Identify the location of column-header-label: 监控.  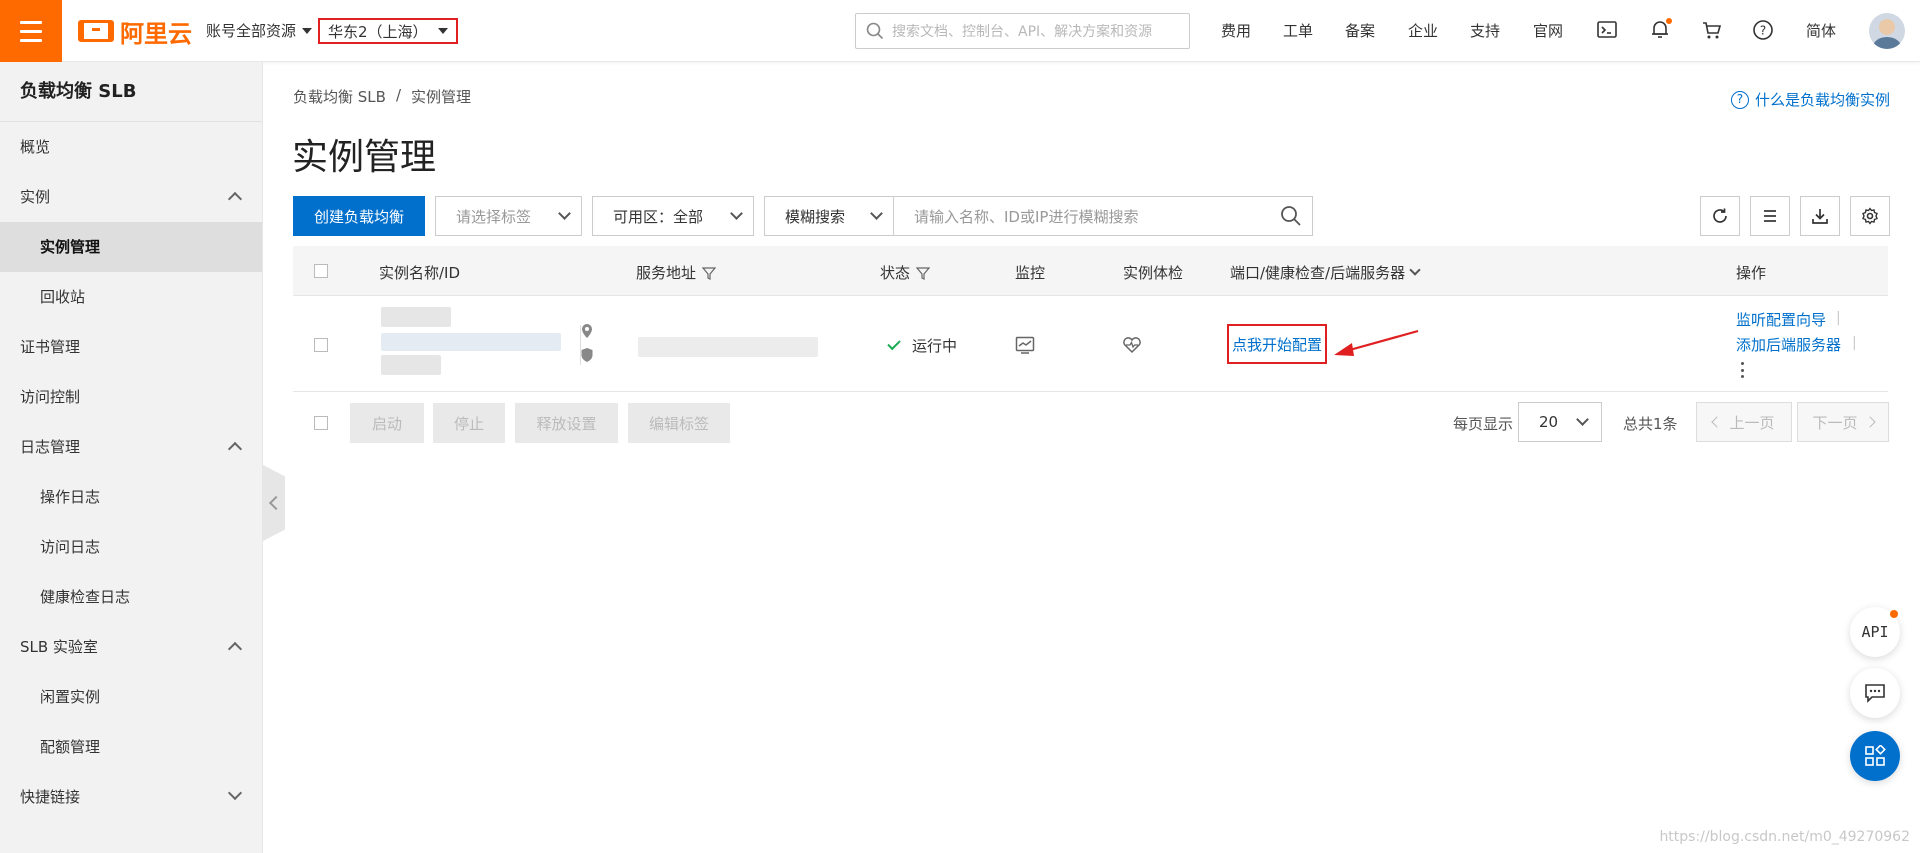
(1030, 273).